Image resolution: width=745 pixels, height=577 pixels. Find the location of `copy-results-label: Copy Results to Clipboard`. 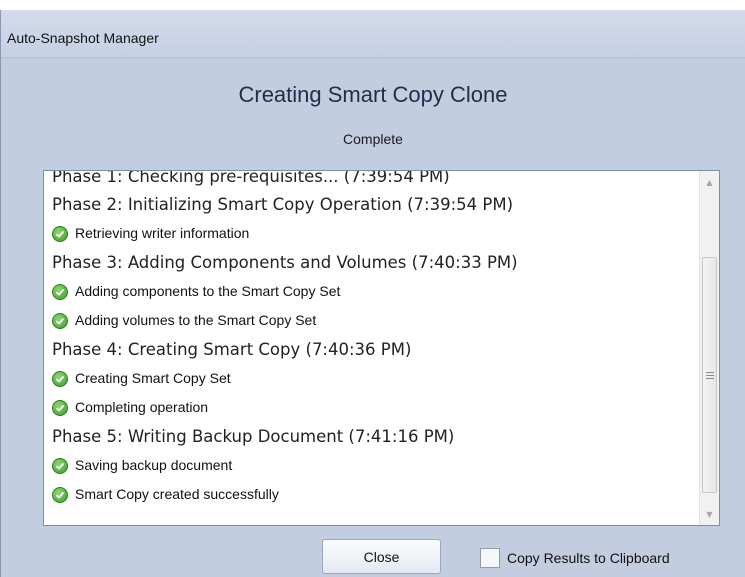

copy-results-label: Copy Results to Clipboard is located at coordinates (588, 558).